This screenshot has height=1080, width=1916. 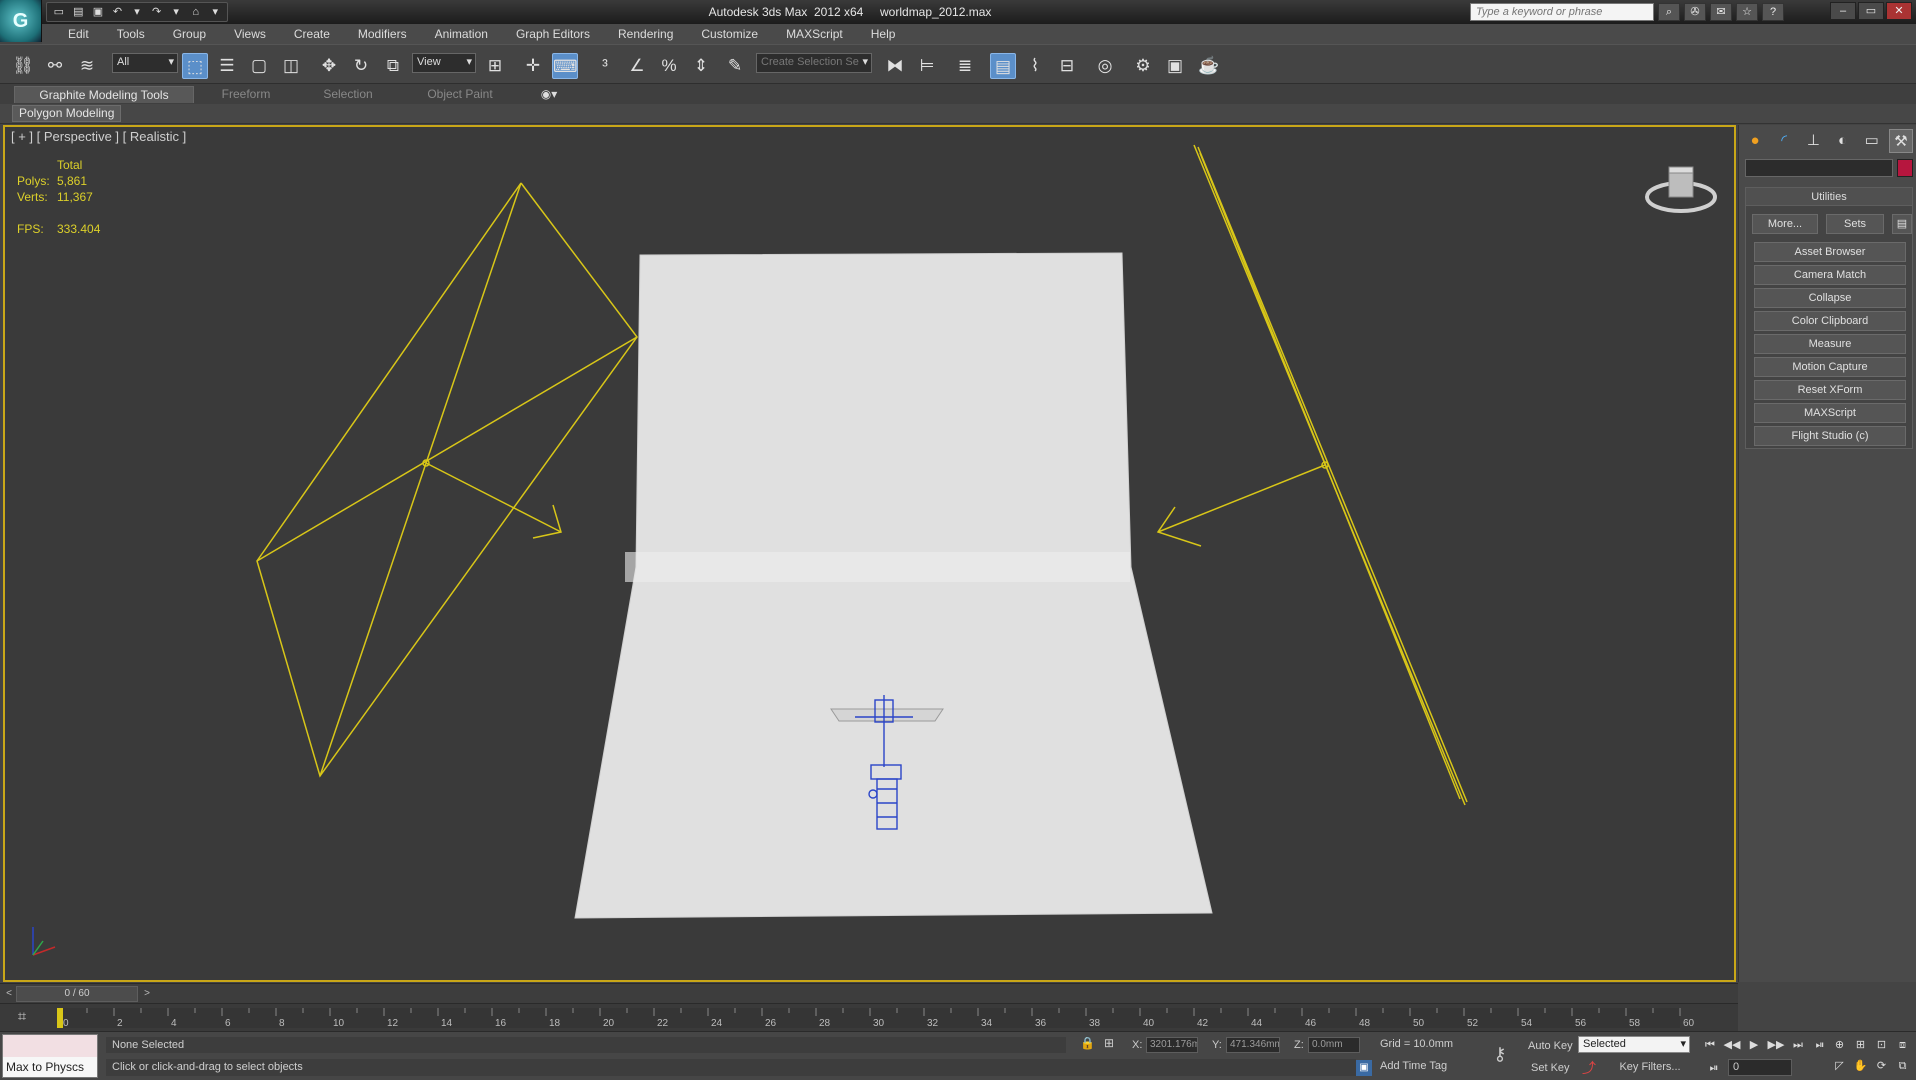 I want to click on current-frame-field: 0, so click(x=1760, y=1067).